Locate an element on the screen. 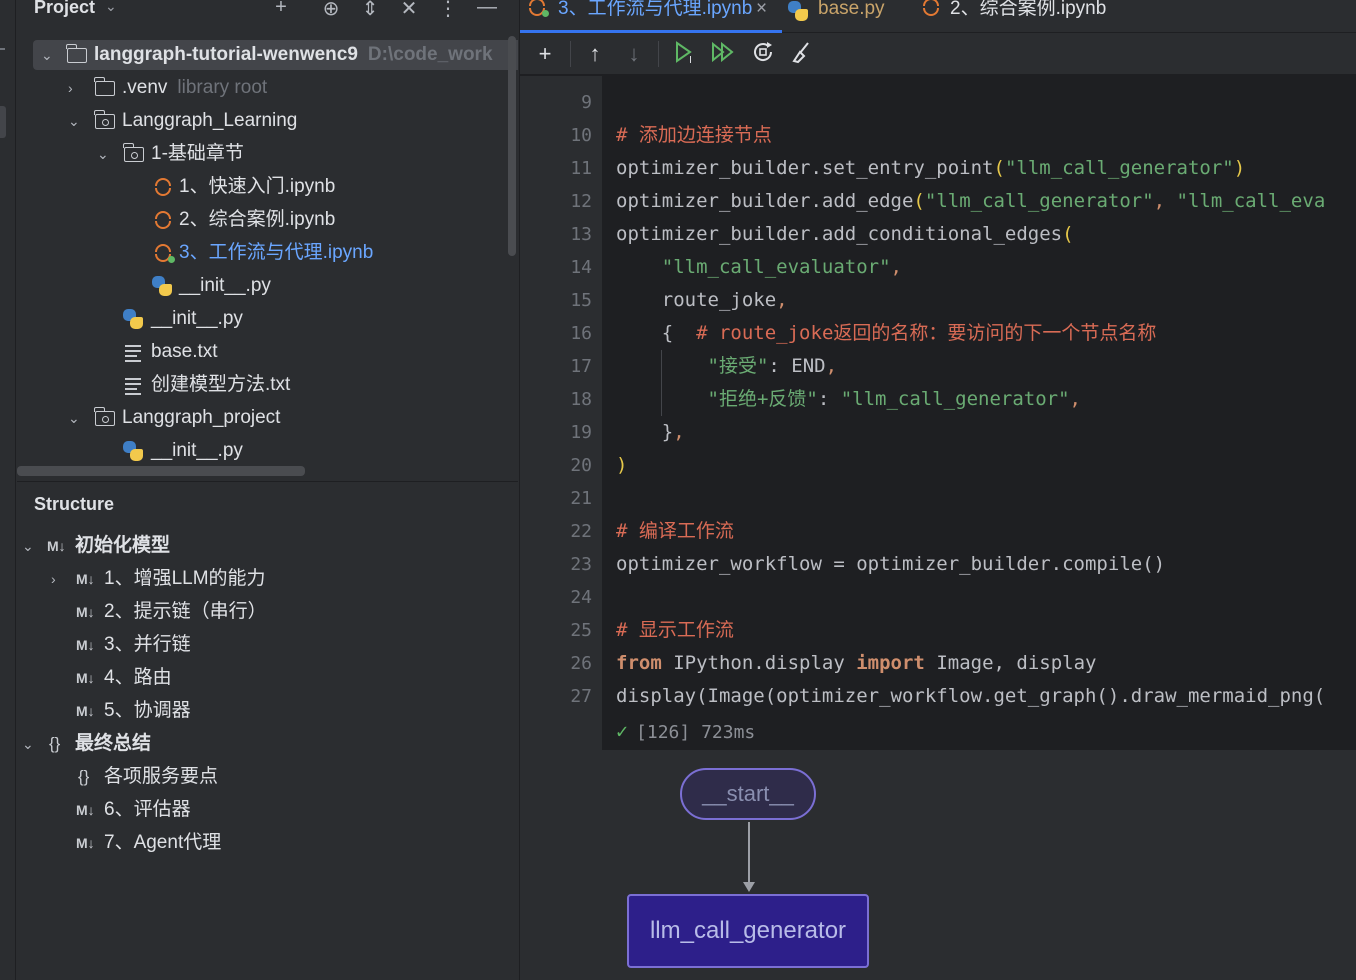 Image resolution: width=1356 pixels, height=980 pixels. tab-case-notebook: 2、综合案例.ipynb is located at coordinates (1022, 16).